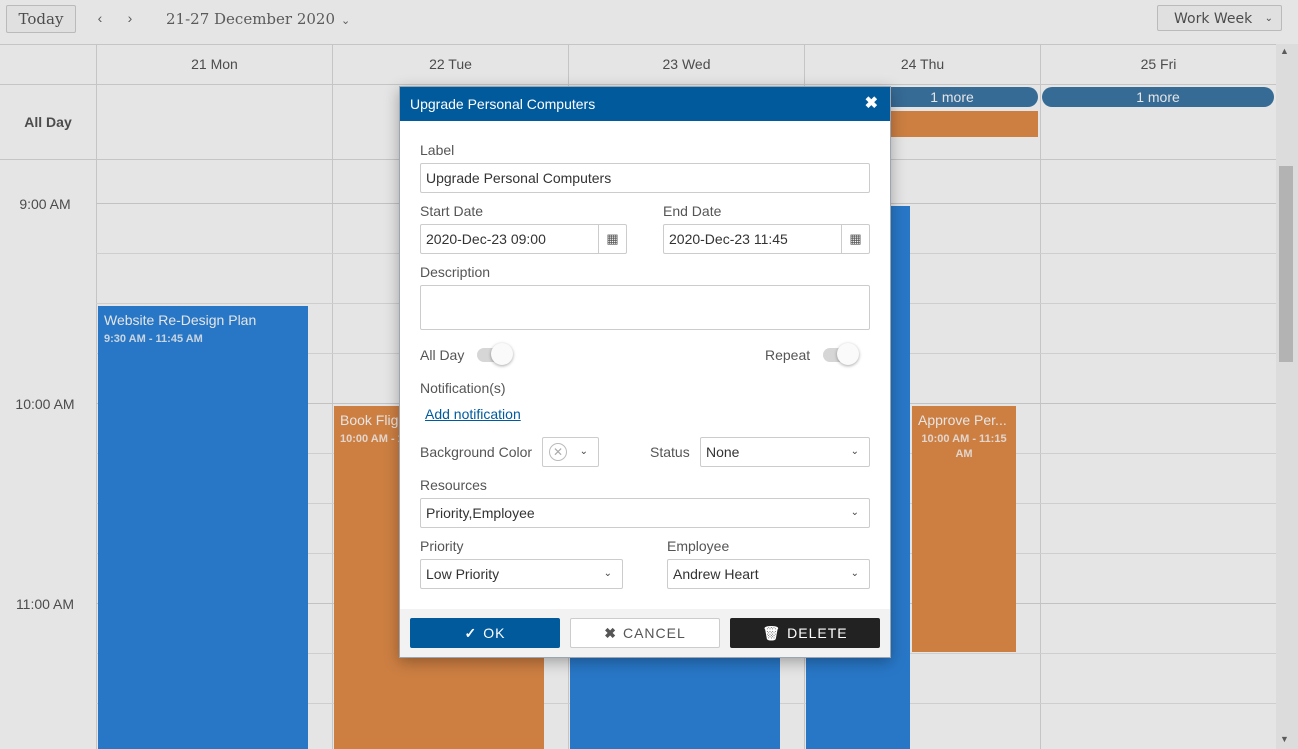 This screenshot has width=1298, height=749. What do you see at coordinates (437, 150) in the screenshot?
I see `label-field-label: Label` at bounding box center [437, 150].